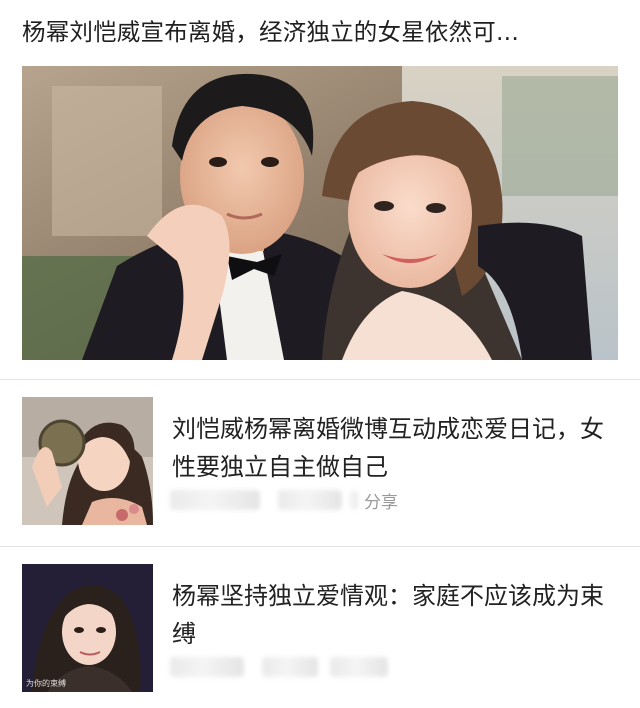 Image resolution: width=640 pixels, height=708 pixels. I want to click on thumbnail-image, so click(87, 461).